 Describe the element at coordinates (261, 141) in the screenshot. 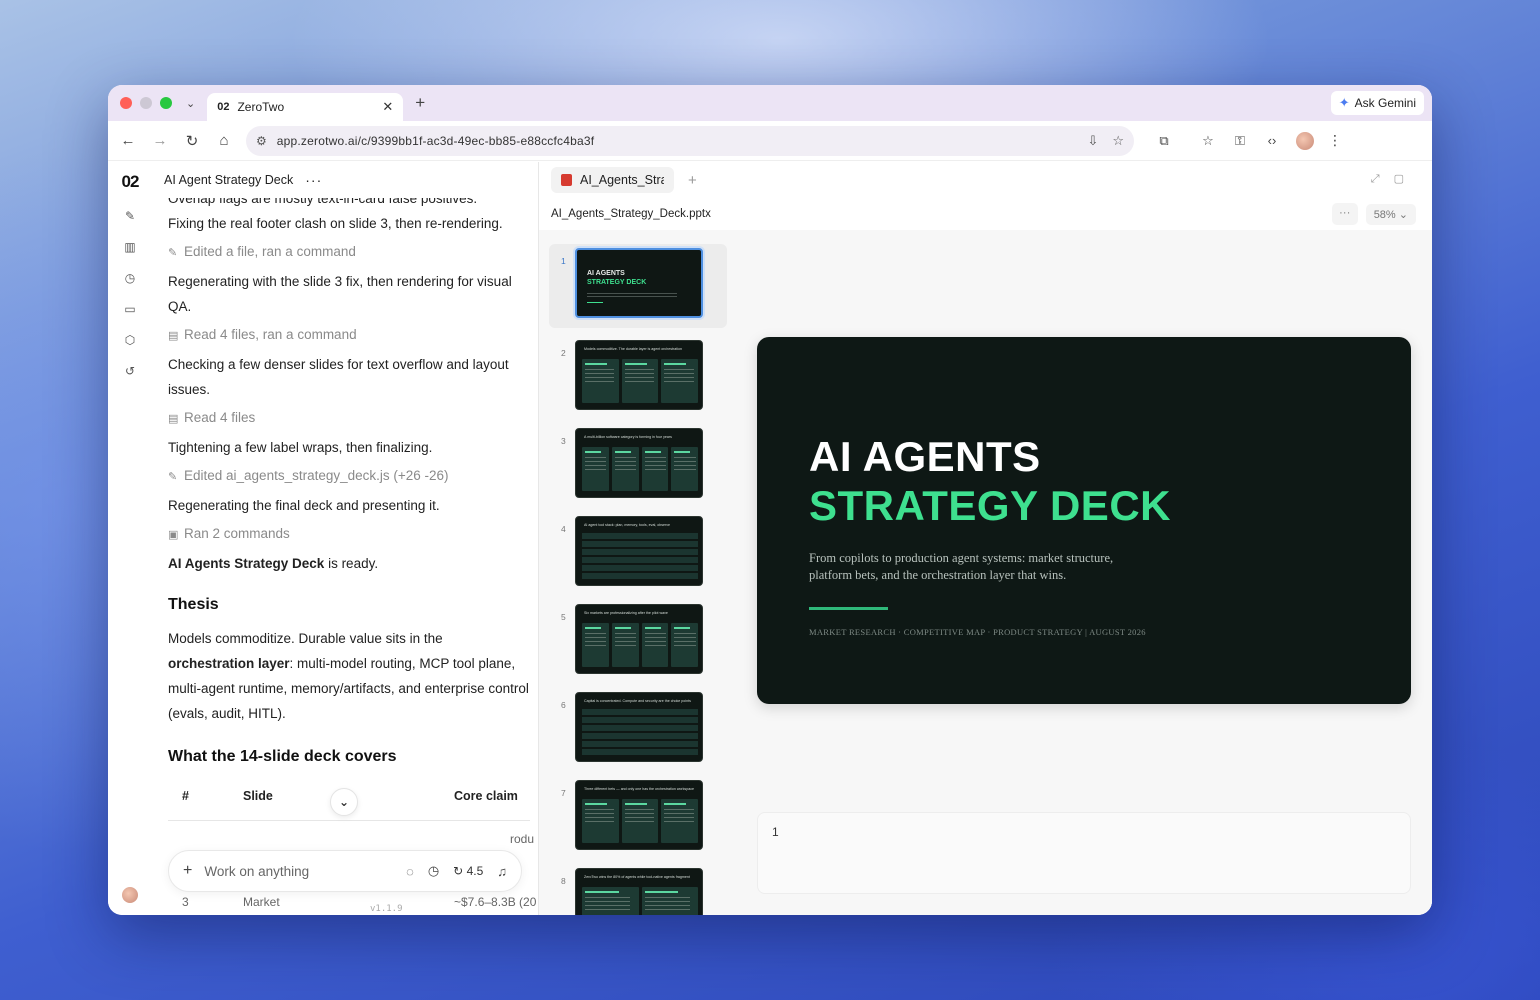

I see `site-settings-icon: ⚙` at that location.